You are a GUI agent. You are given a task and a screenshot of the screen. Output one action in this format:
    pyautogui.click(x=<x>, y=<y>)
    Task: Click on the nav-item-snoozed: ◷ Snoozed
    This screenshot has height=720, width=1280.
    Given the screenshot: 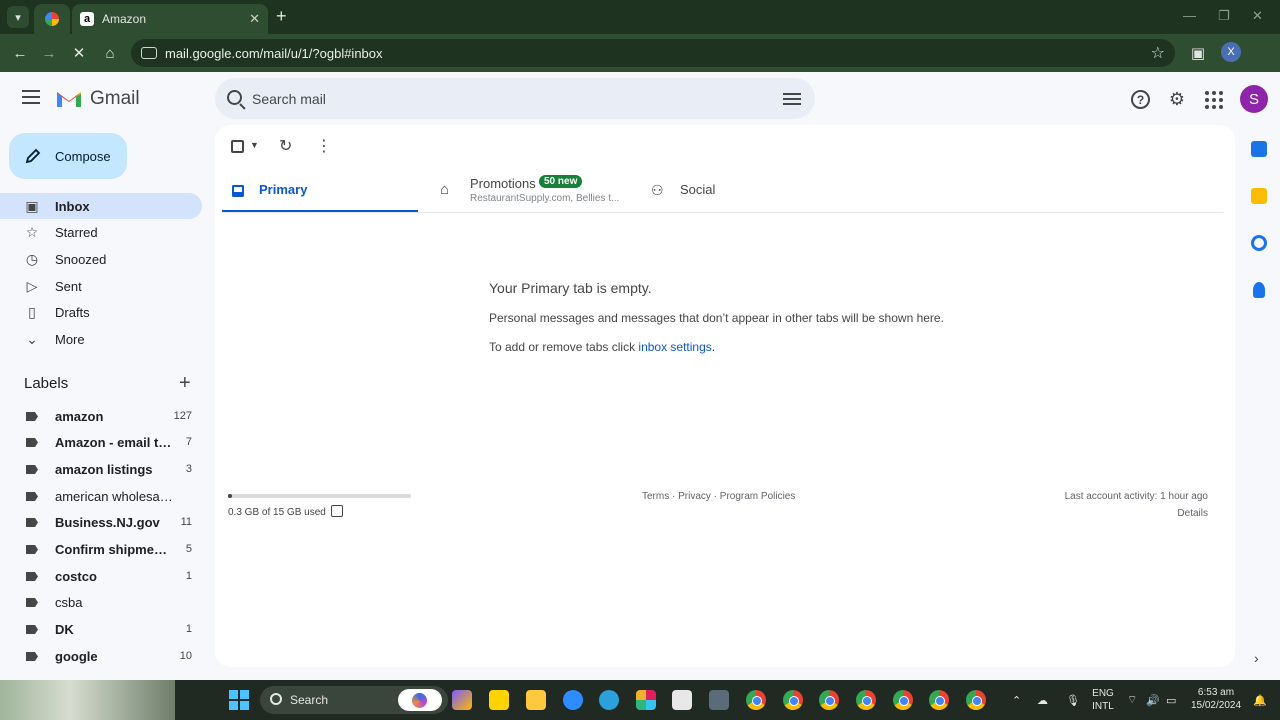 What is the action you would take?
    pyautogui.click(x=101, y=259)
    